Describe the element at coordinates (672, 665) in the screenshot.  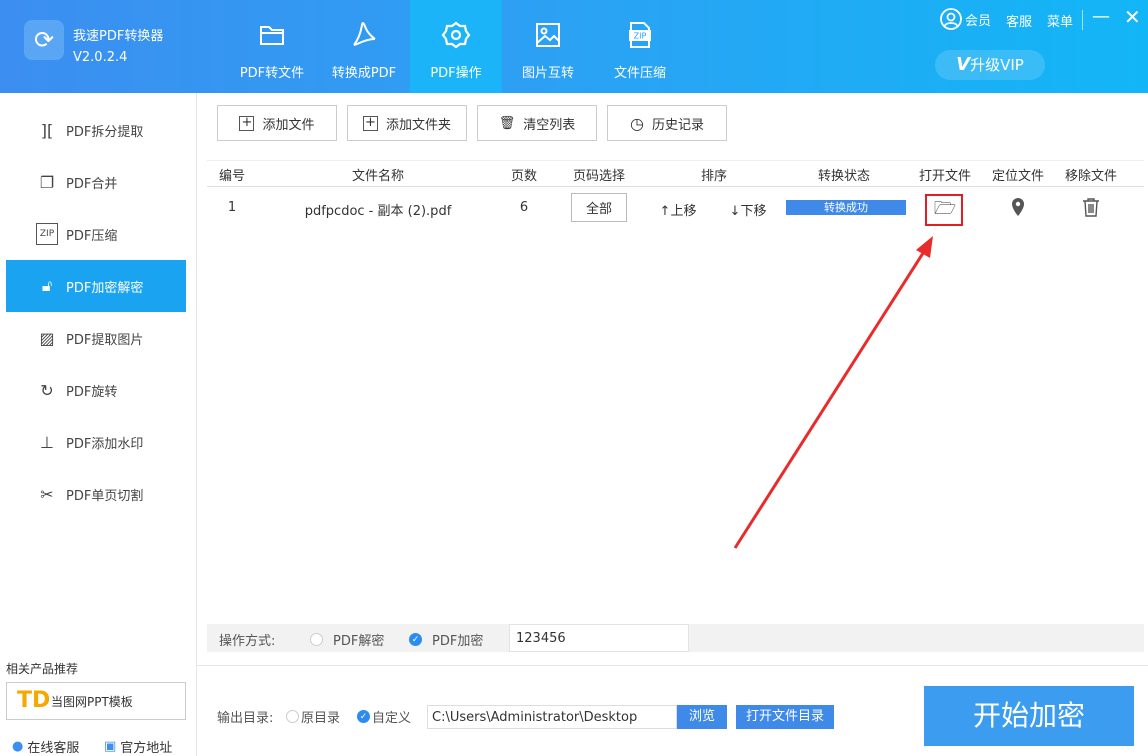
I see `divider` at that location.